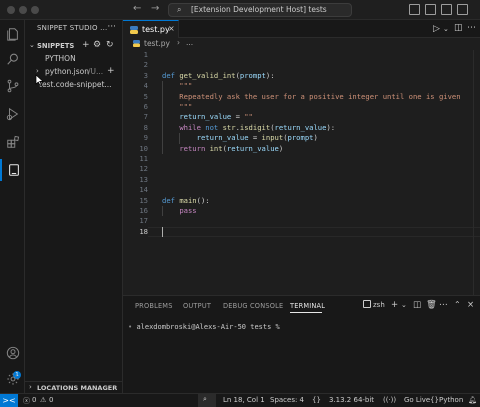 Image resolution: width=480 pixels, height=407 pixels. I want to click on code-line: 15 def main():, so click(301, 201).